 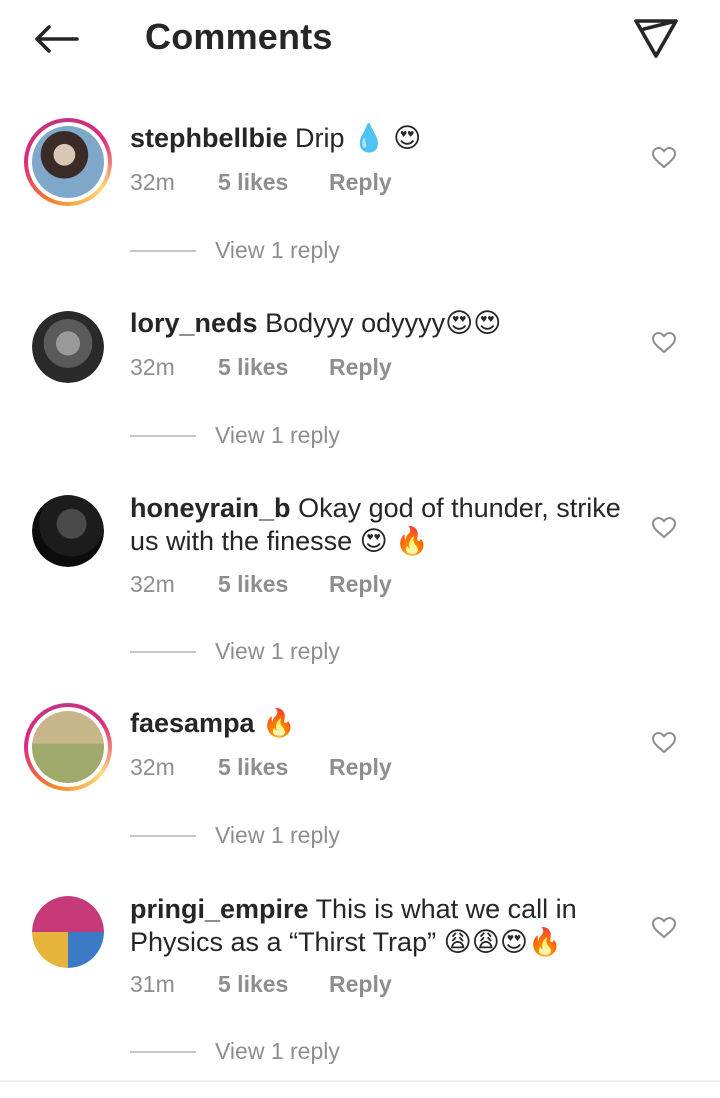 I want to click on page-title: Comments, so click(x=239, y=36).